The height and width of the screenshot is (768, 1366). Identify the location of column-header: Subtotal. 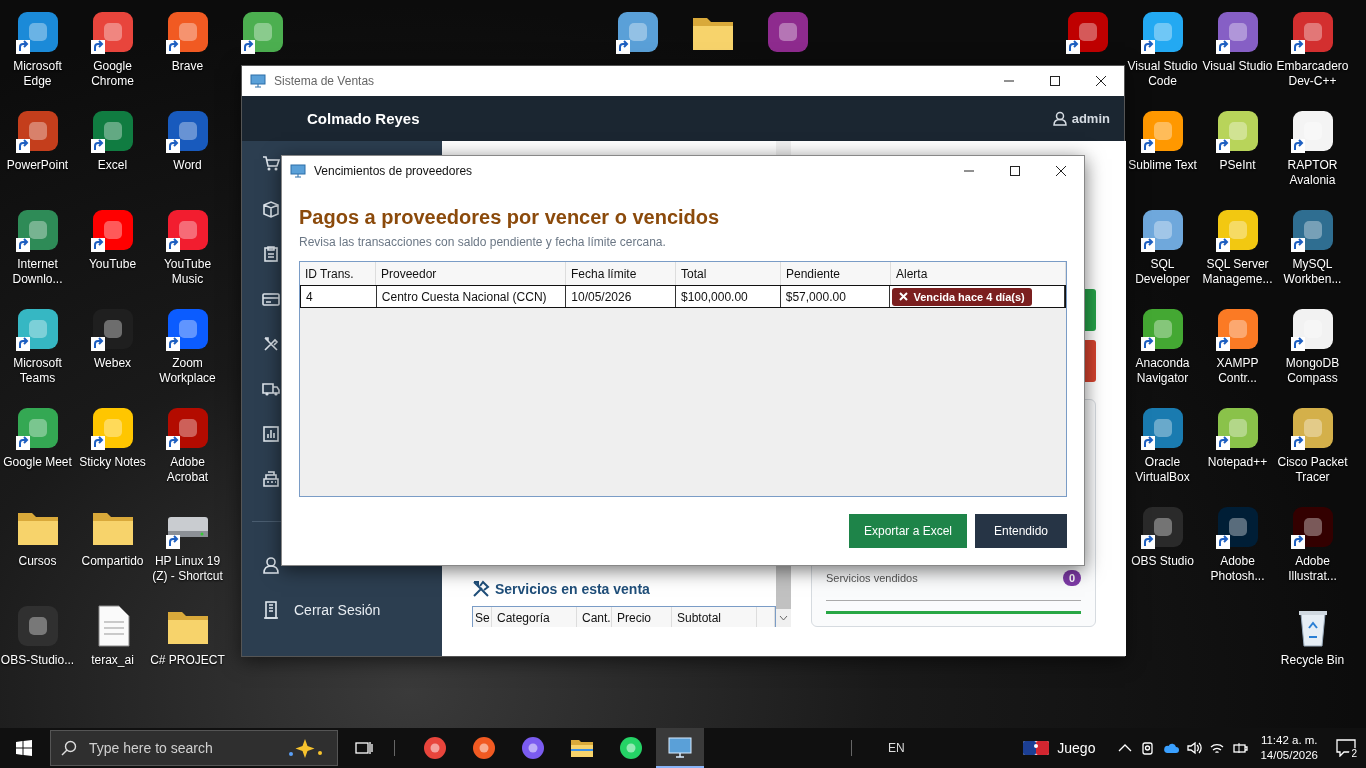
(714, 617).